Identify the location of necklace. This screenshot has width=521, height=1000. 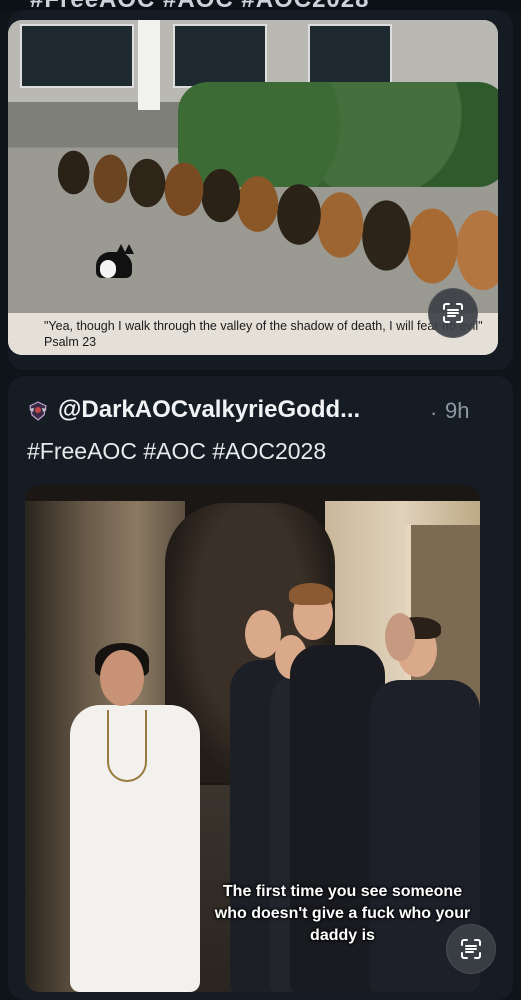
(127, 746).